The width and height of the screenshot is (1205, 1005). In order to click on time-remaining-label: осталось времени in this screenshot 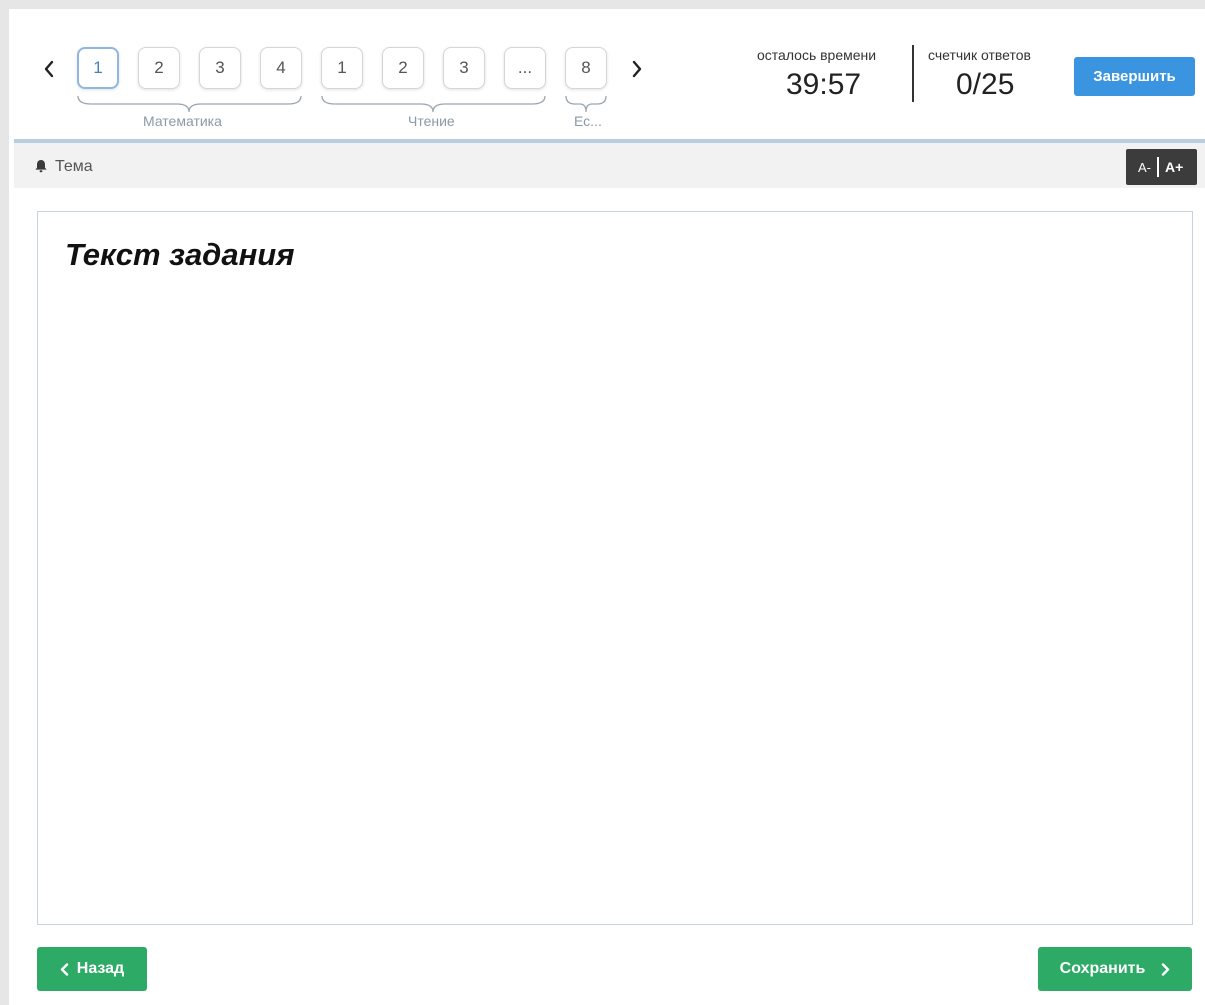, I will do `click(817, 55)`.